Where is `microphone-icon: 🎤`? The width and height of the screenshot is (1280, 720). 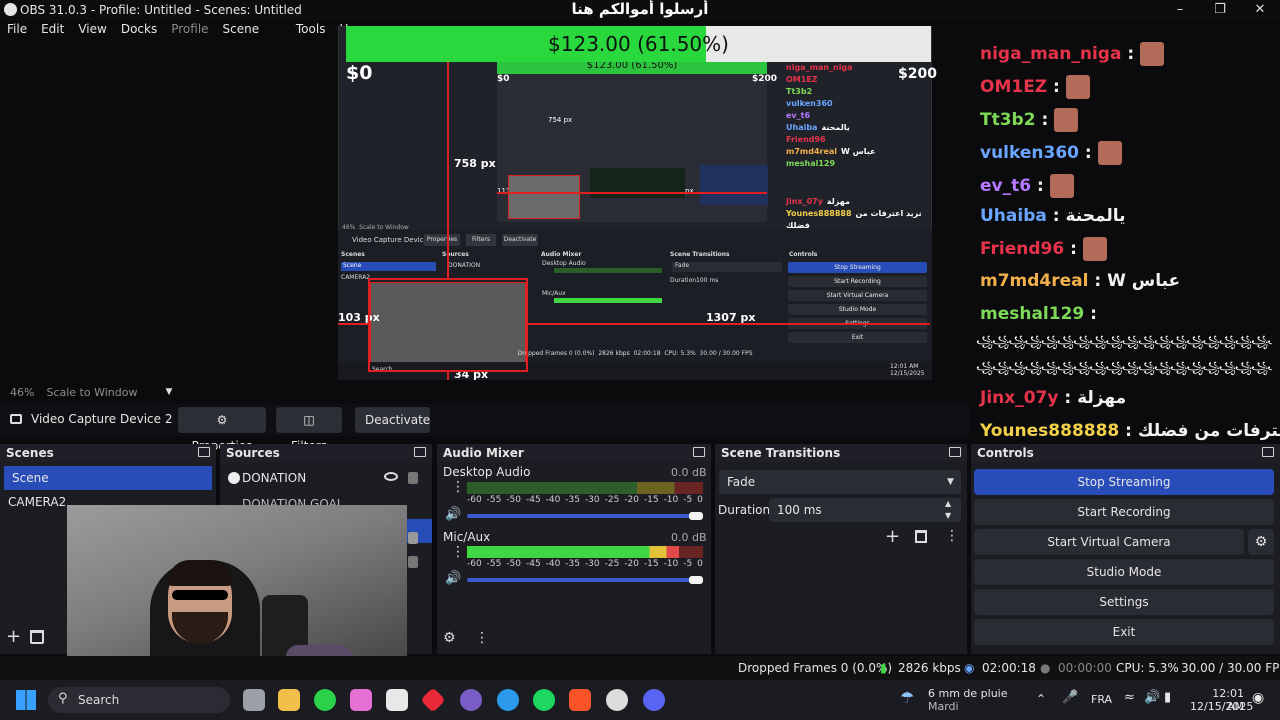 microphone-icon: 🎤 is located at coordinates (1070, 697).